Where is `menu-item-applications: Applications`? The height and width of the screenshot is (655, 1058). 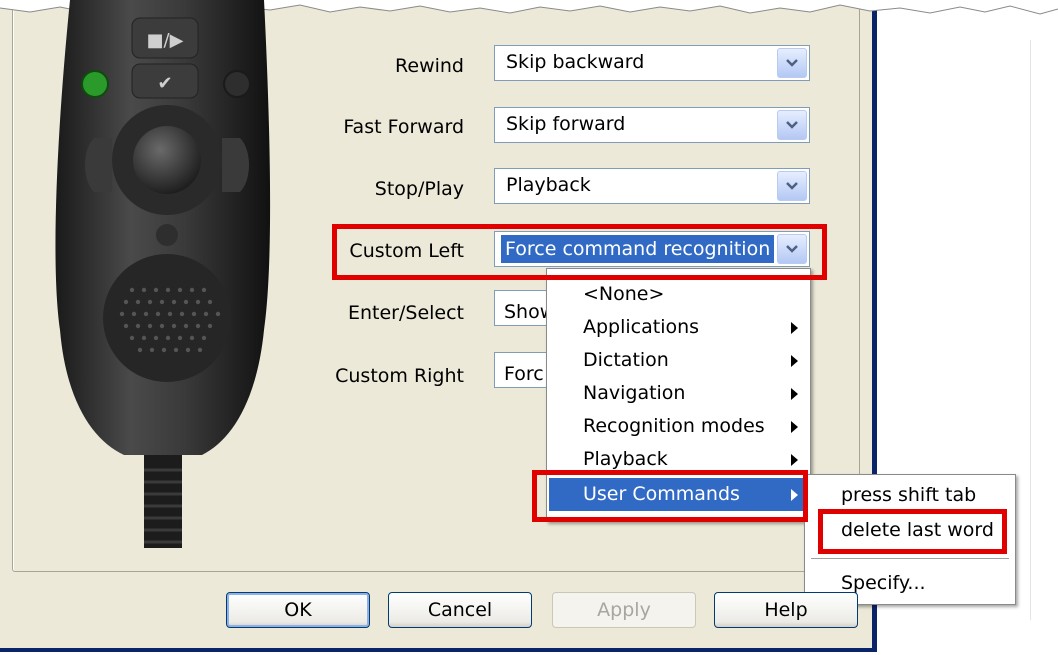
menu-item-applications: Applications is located at coordinates (678, 327).